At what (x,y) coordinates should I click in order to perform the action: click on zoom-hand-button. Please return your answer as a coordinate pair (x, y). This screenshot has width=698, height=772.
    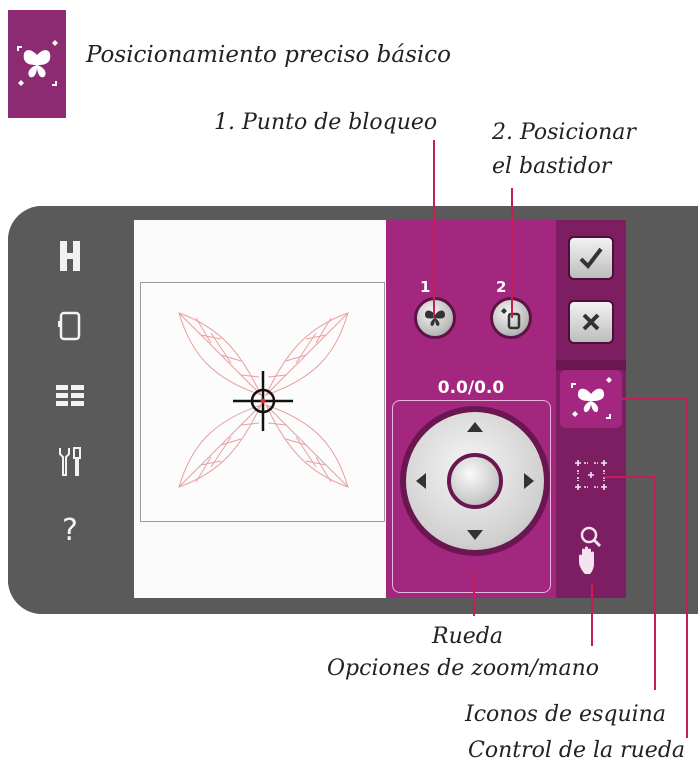
    Looking at the image, I should click on (591, 550).